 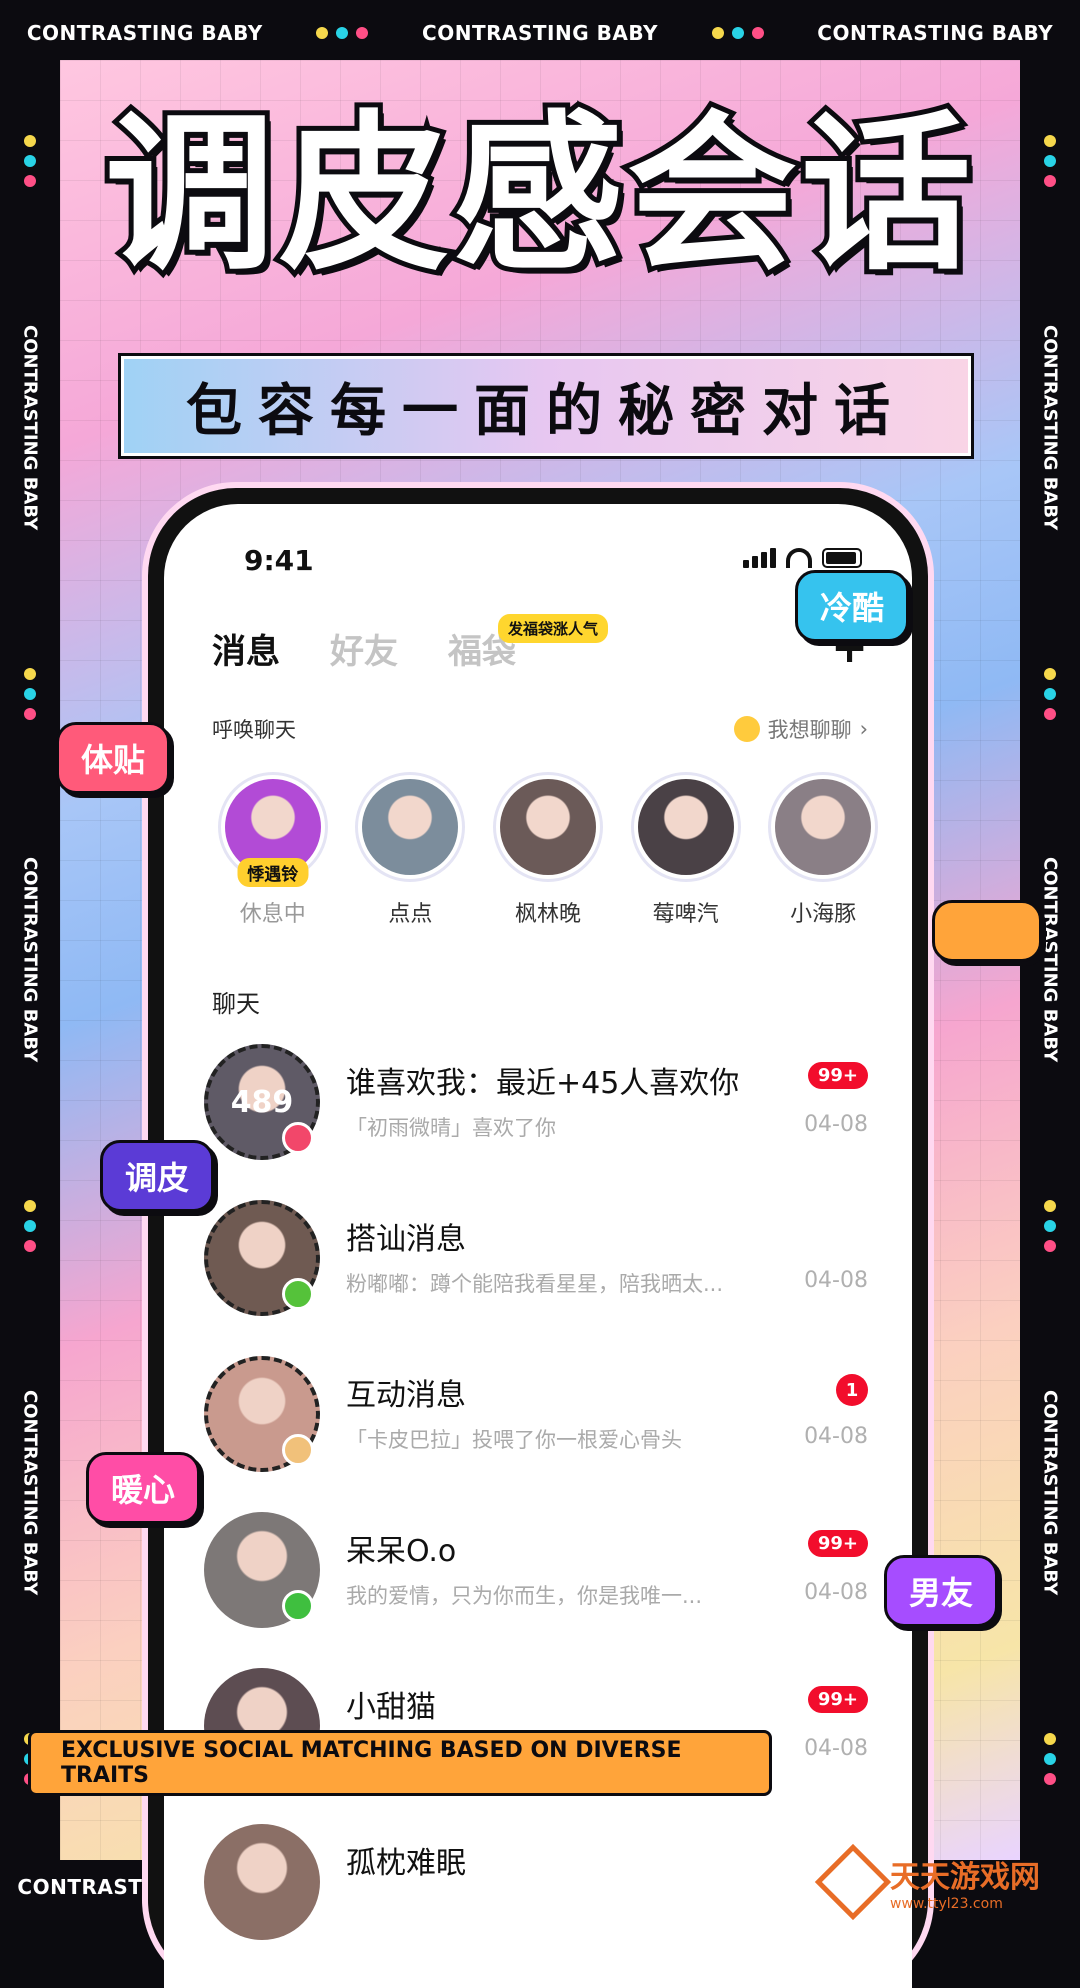 I want to click on tag-cool: 冷酷, so click(x=852, y=606).